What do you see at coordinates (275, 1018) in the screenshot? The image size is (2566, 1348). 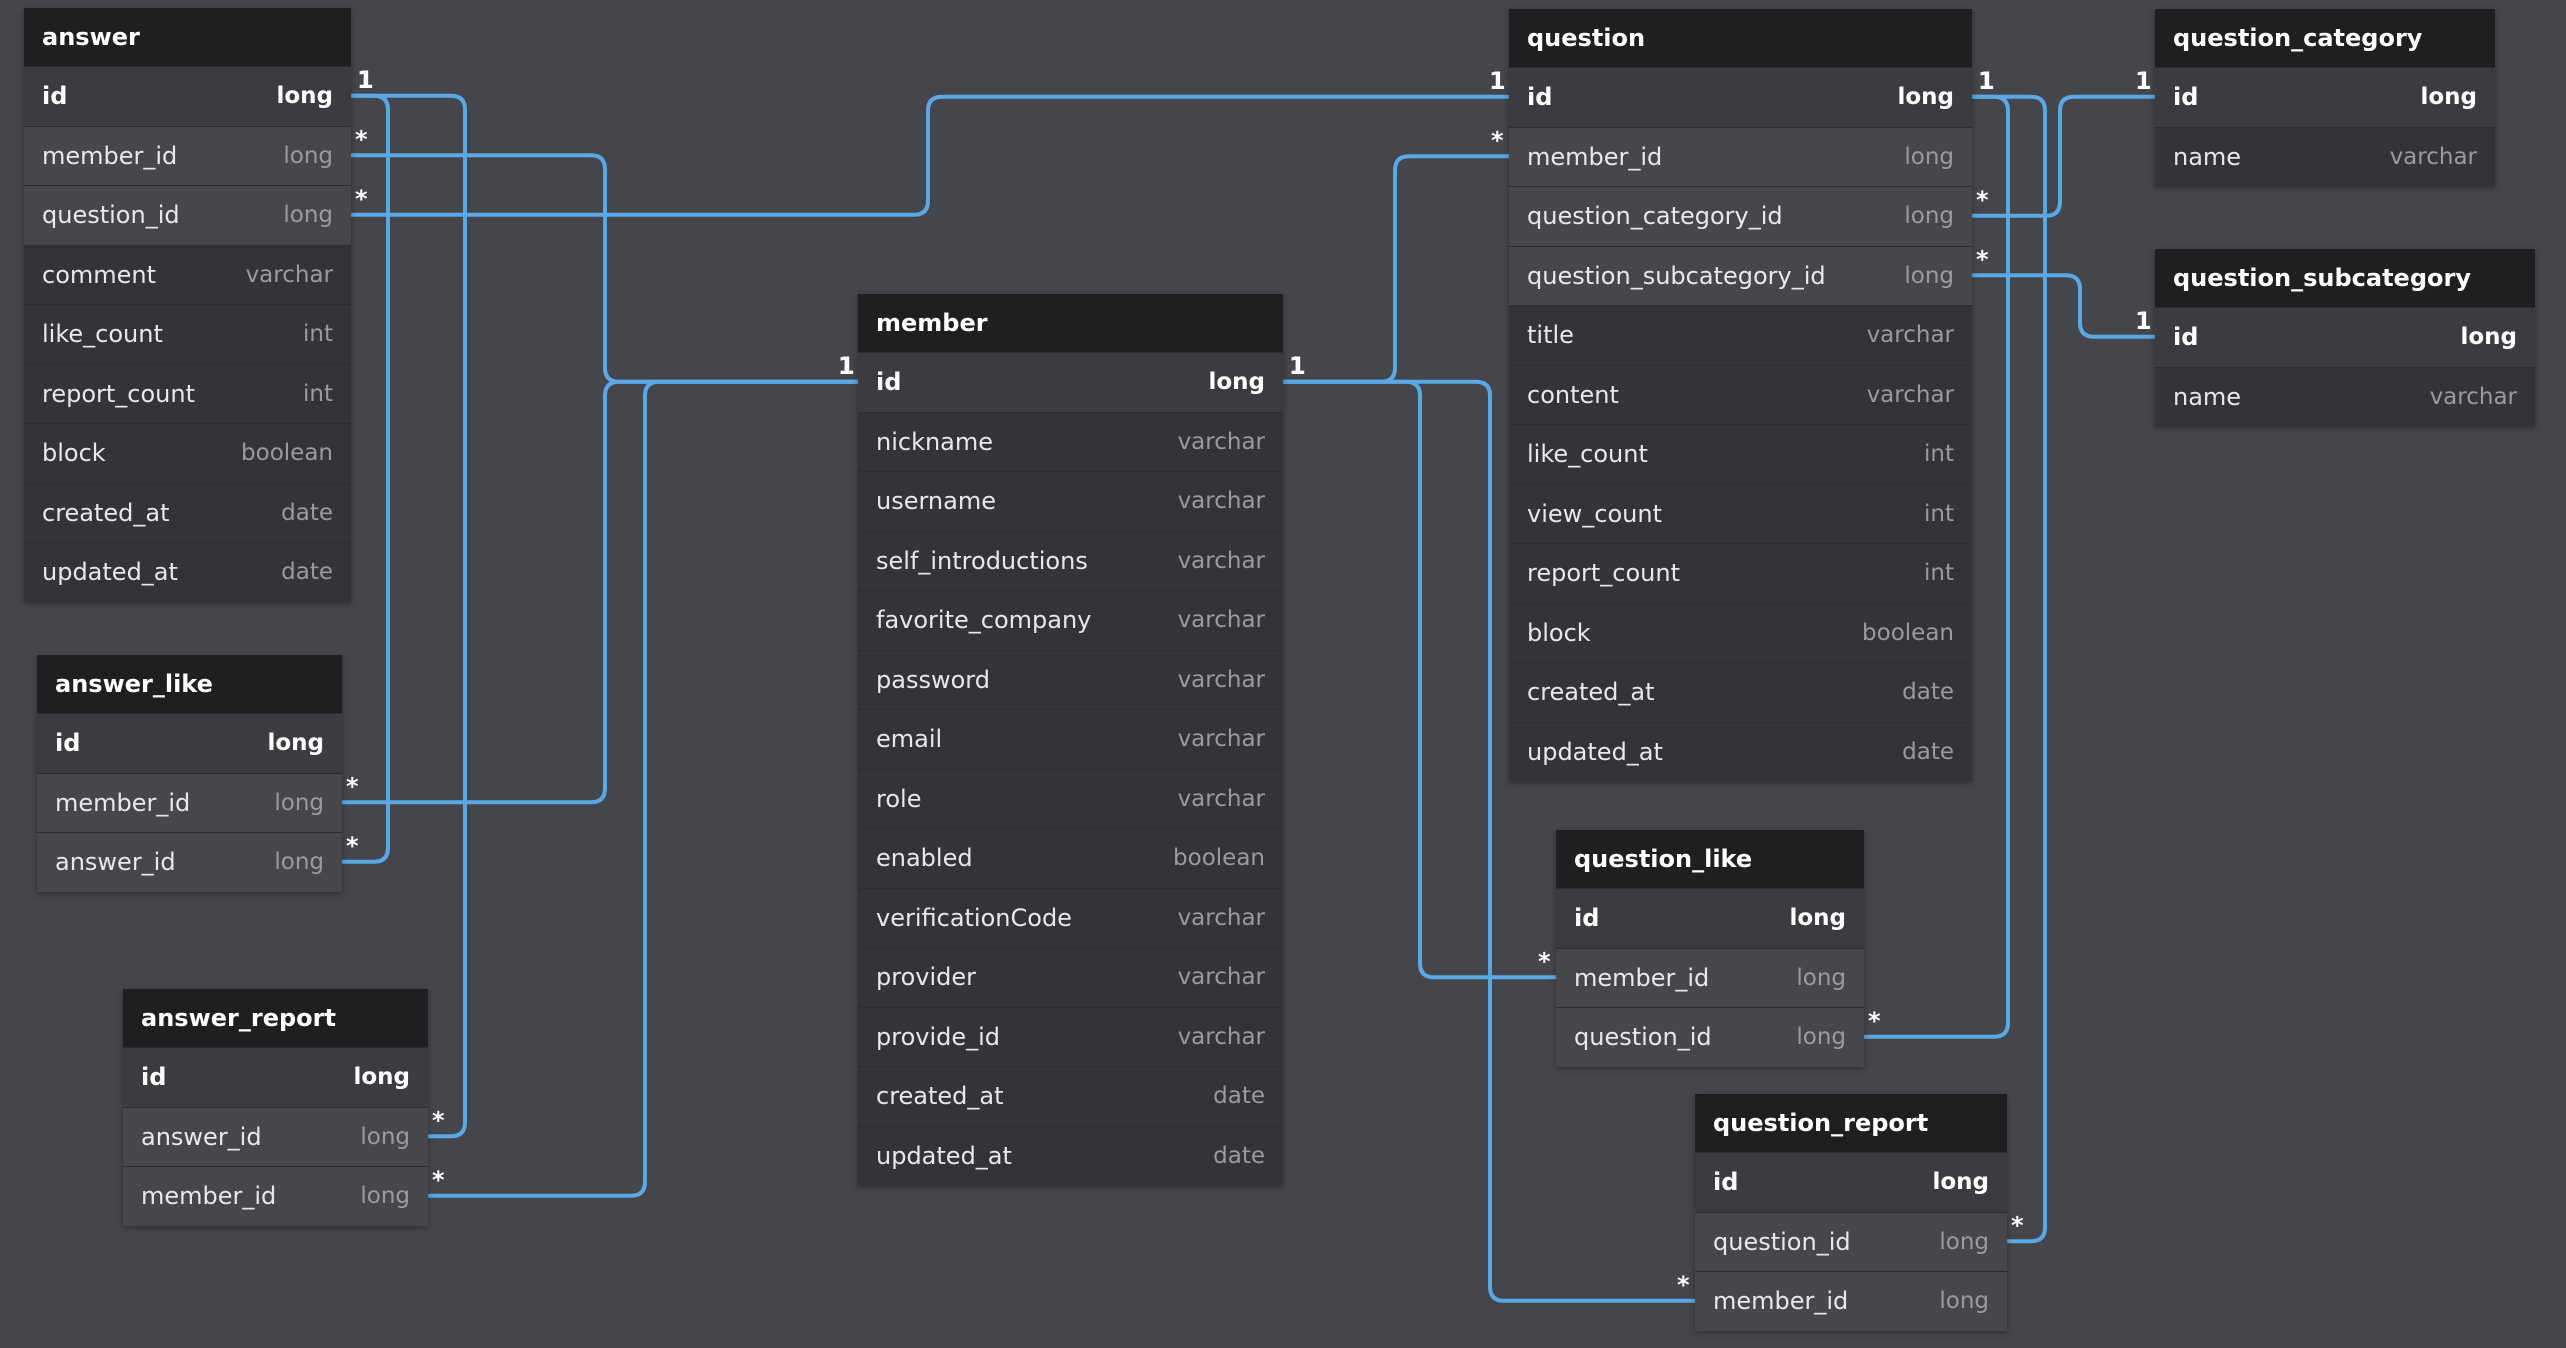 I see `table-header: answer_report` at bounding box center [275, 1018].